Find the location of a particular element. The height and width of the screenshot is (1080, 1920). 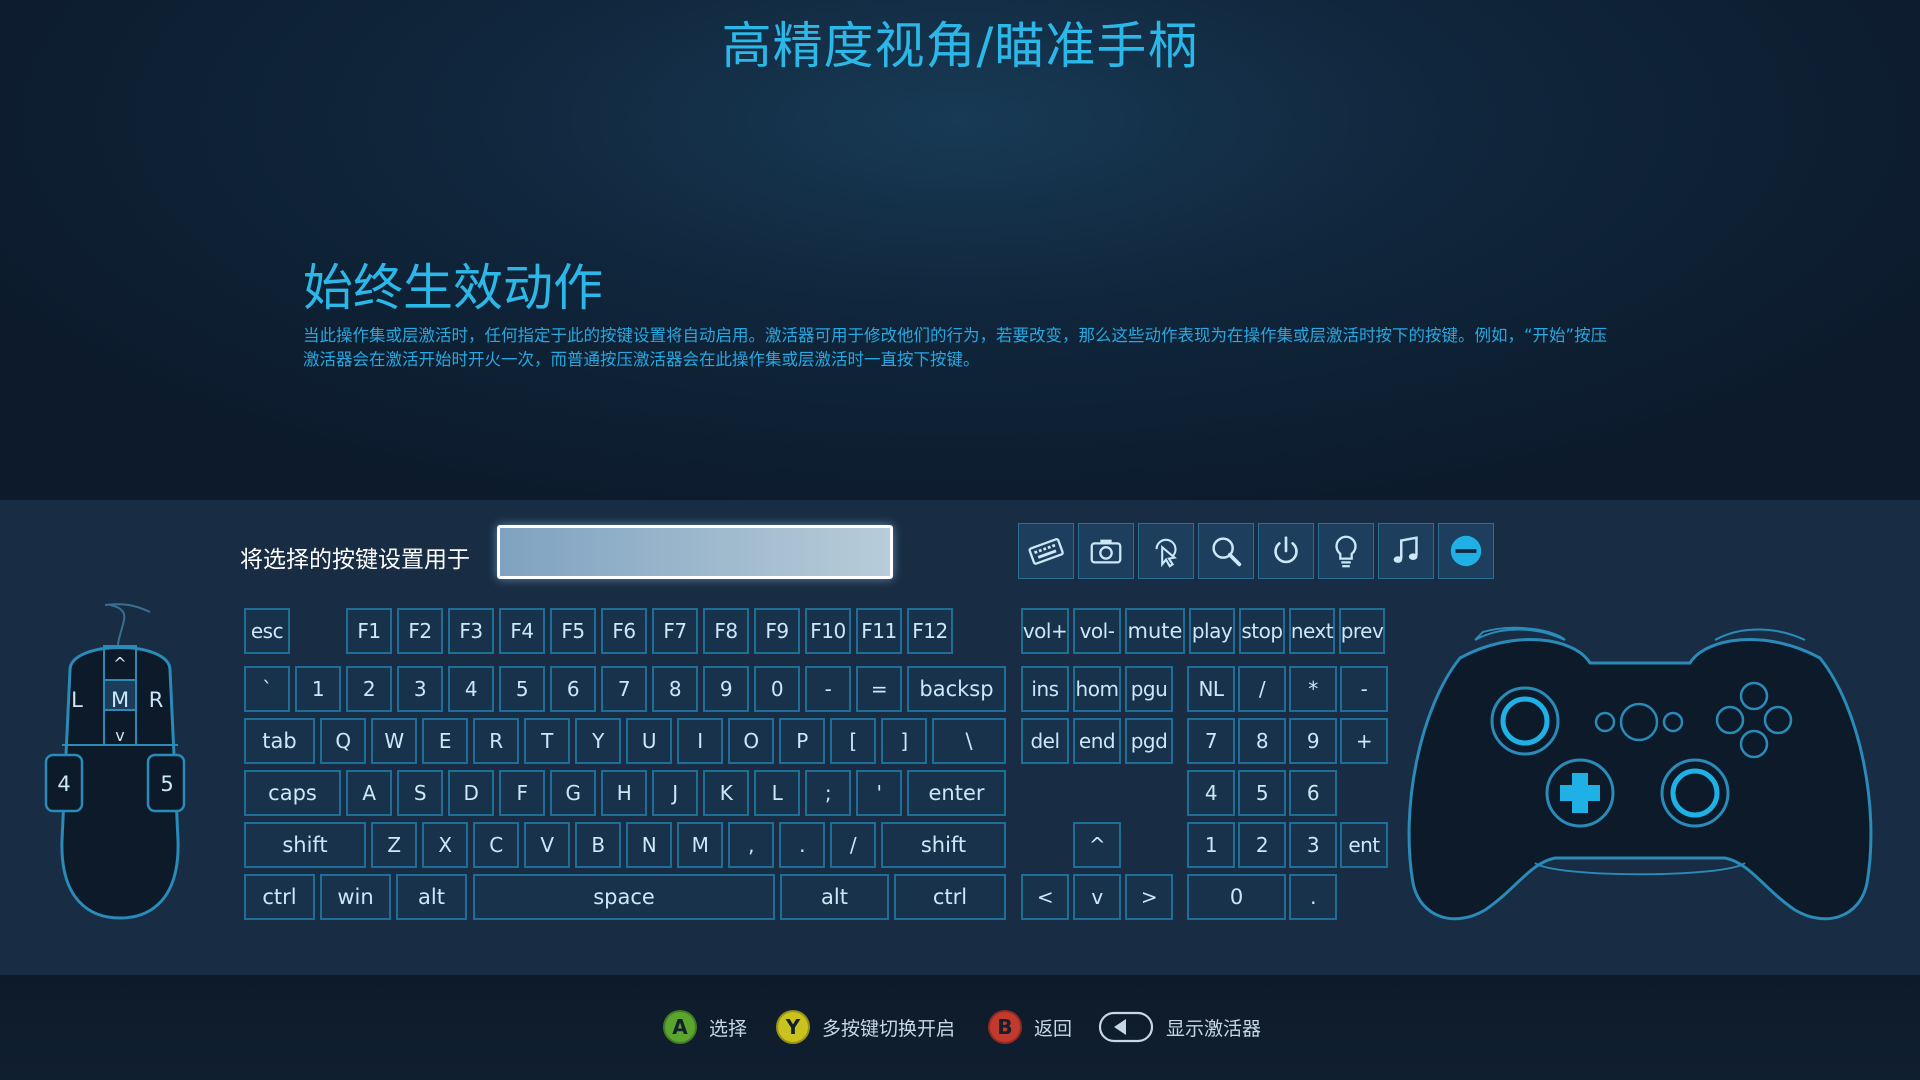

key-space: space is located at coordinates (624, 897).